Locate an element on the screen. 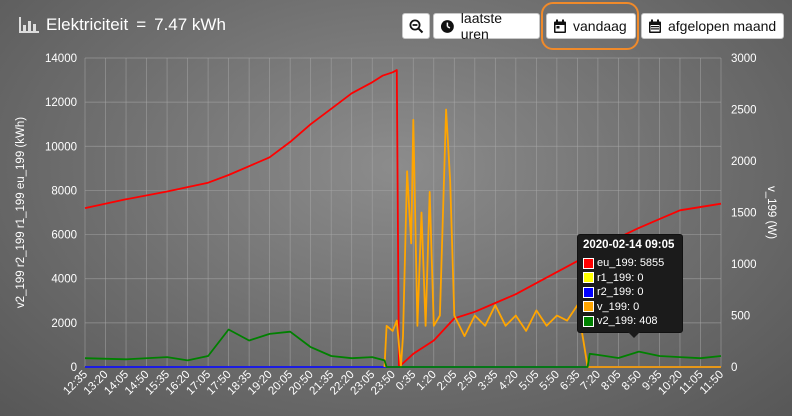  y-tick-label-right: 1000 is located at coordinates (744, 265).